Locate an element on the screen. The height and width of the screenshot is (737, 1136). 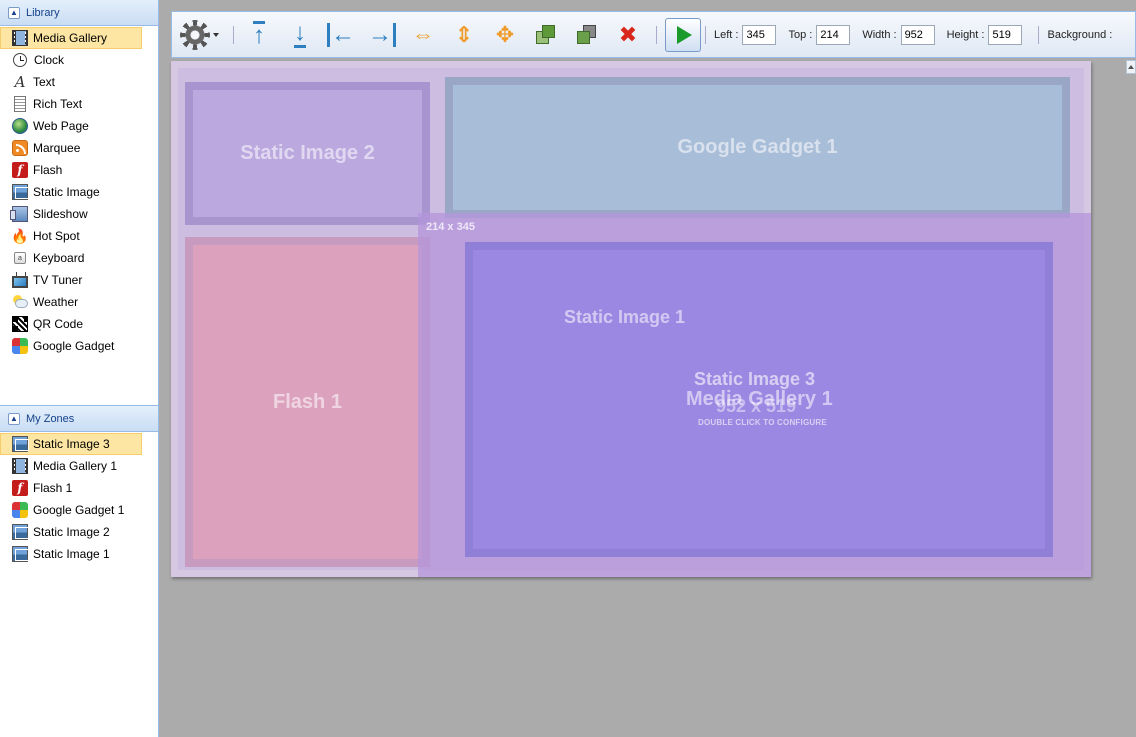
library-item-label: QR Code is located at coordinates (58, 324).